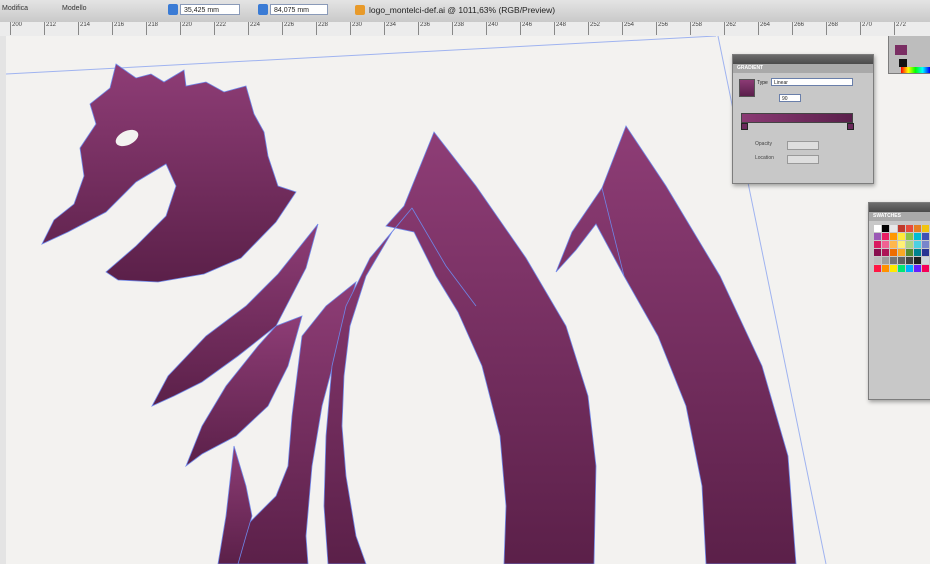 The width and height of the screenshot is (930, 564). What do you see at coordinates (915, 70) in the screenshot?
I see `color-spectrum` at bounding box center [915, 70].